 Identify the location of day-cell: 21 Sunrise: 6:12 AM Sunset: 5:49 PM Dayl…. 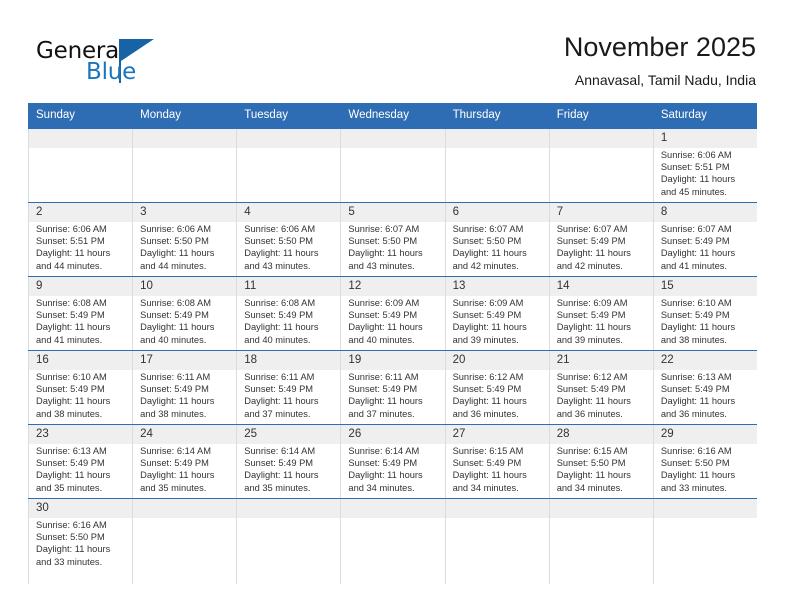
(600, 387).